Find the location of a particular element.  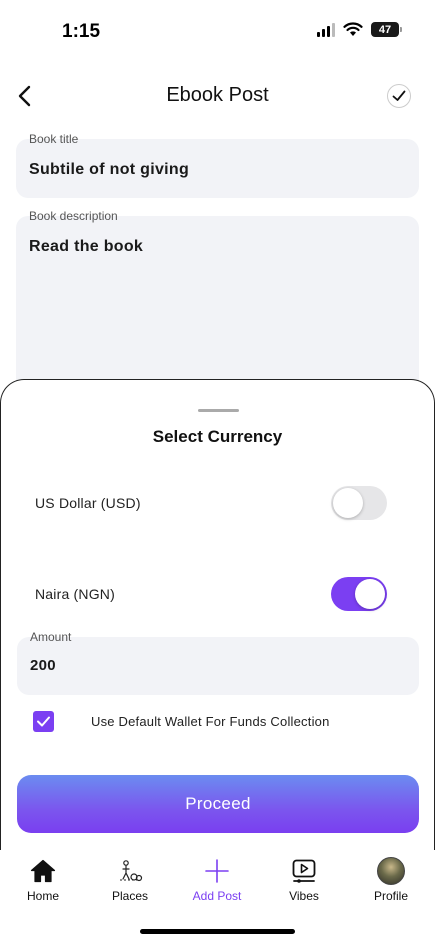

confirm-button is located at coordinates (399, 96).